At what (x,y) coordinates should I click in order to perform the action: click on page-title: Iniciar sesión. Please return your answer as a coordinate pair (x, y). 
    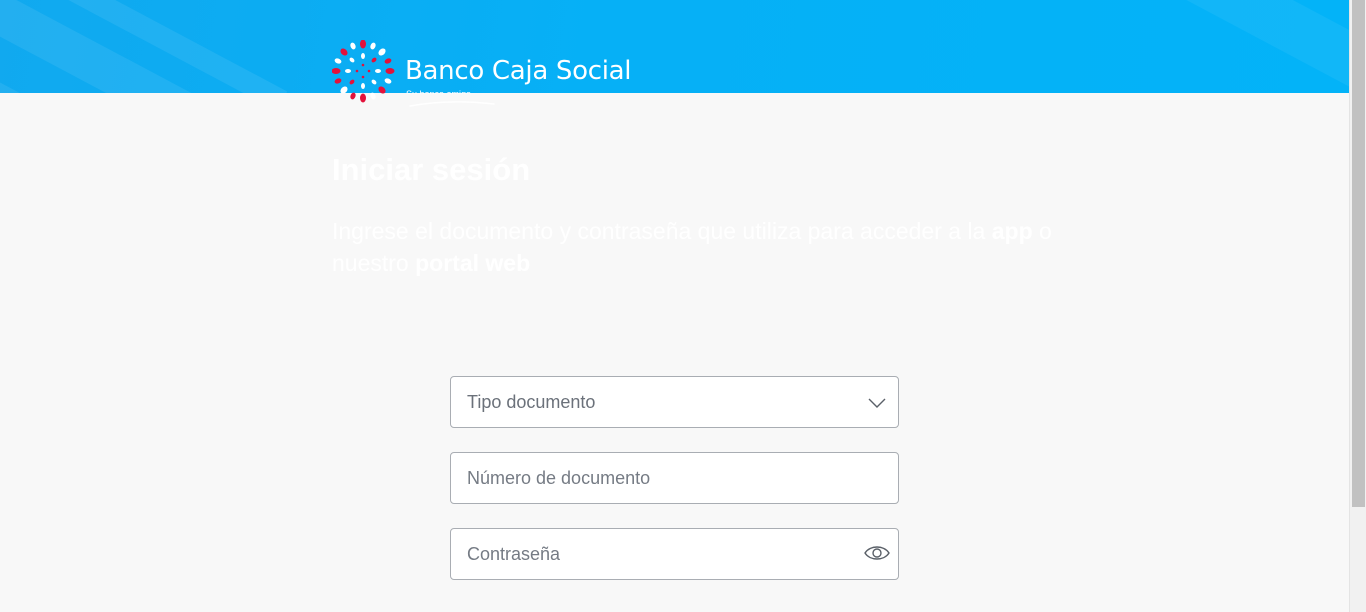
    Looking at the image, I should click on (431, 169).